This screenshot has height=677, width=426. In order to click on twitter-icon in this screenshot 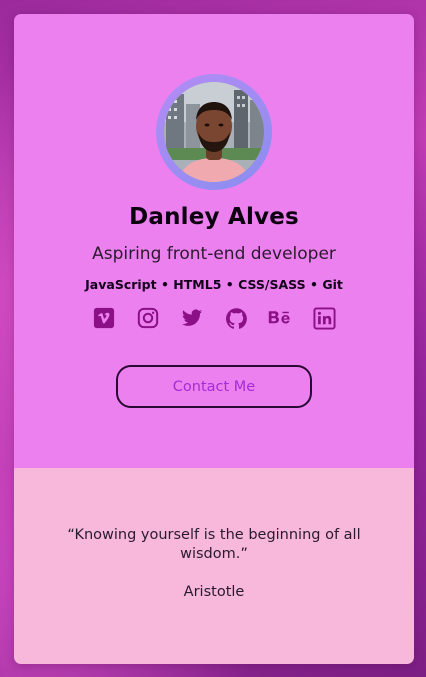, I will do `click(192, 317)`.